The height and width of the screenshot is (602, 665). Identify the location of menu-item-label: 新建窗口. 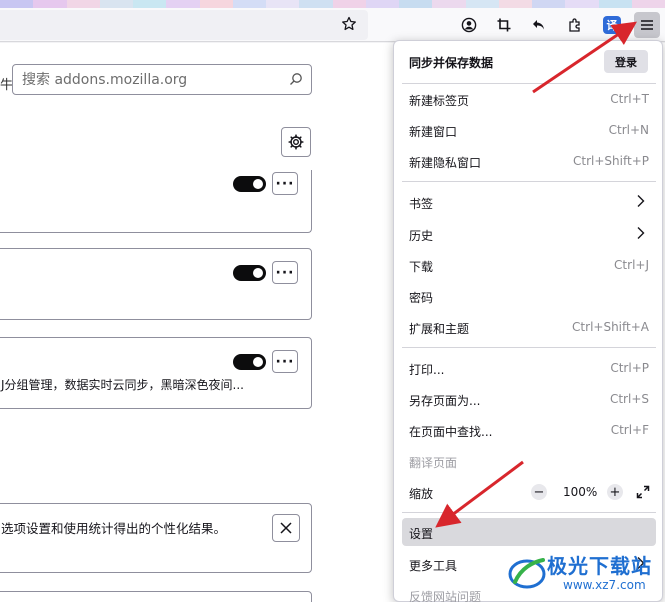
(433, 132).